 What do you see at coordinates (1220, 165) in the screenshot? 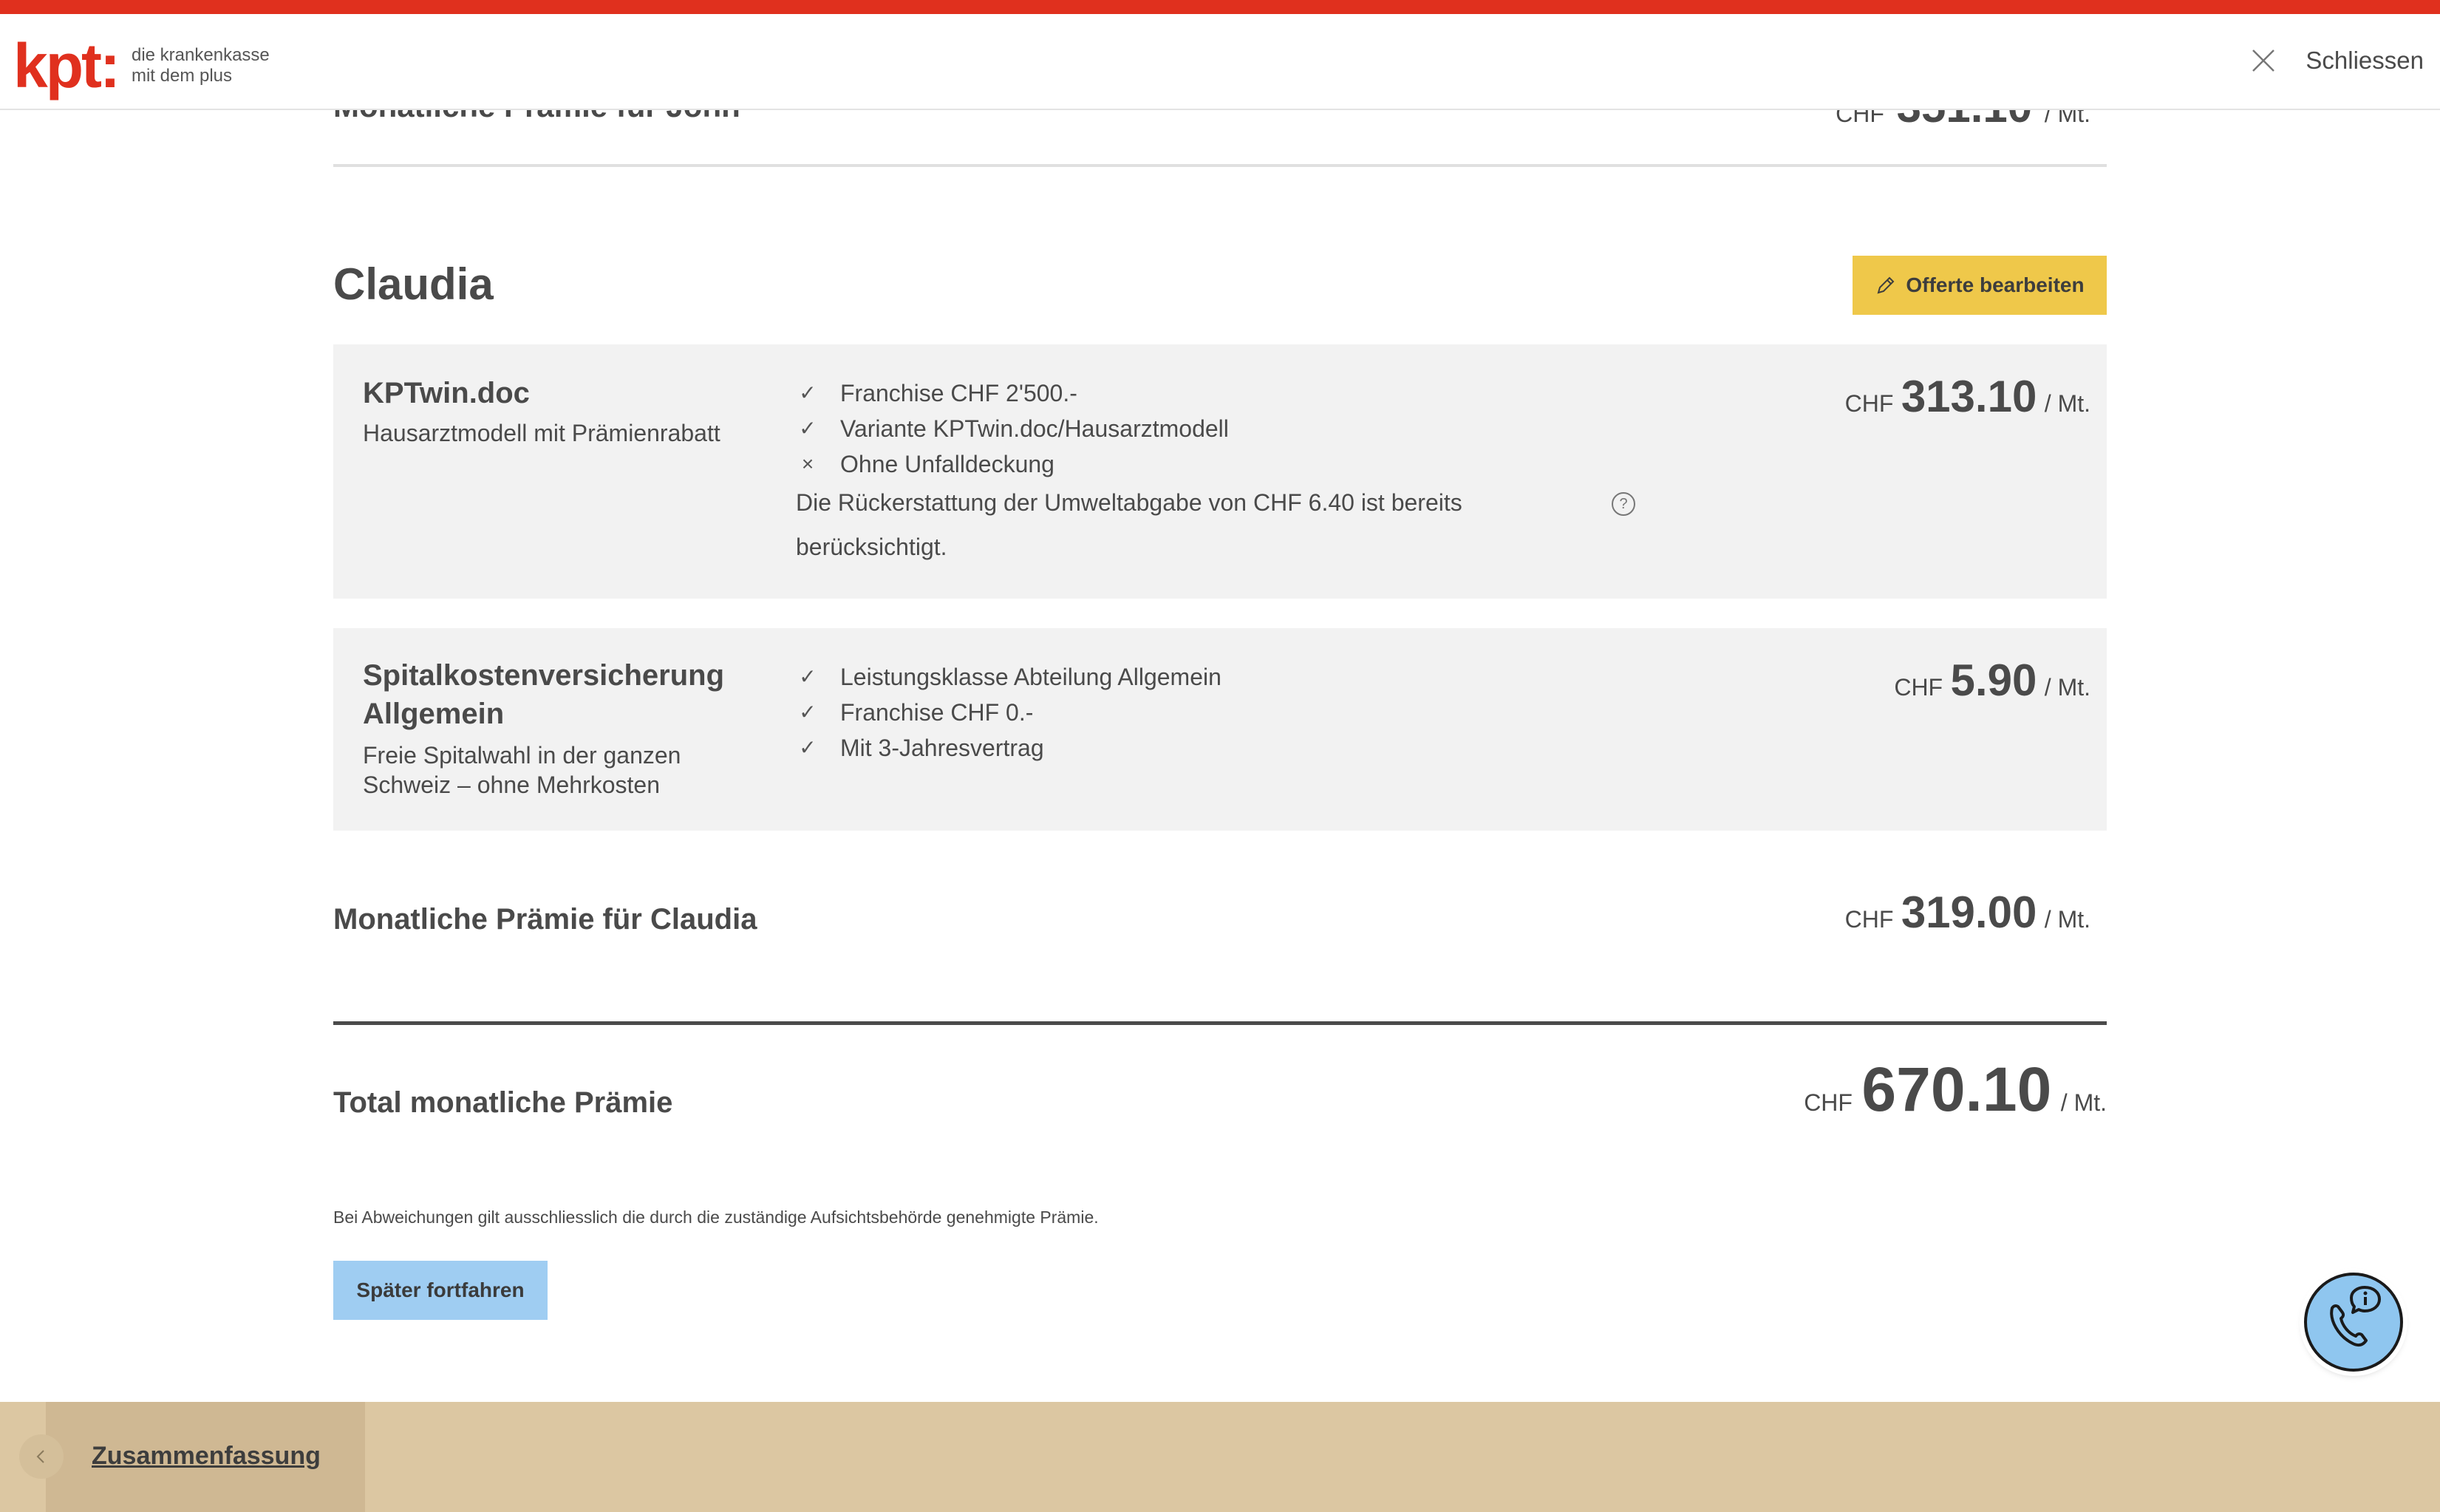
I see `section-divider` at bounding box center [1220, 165].